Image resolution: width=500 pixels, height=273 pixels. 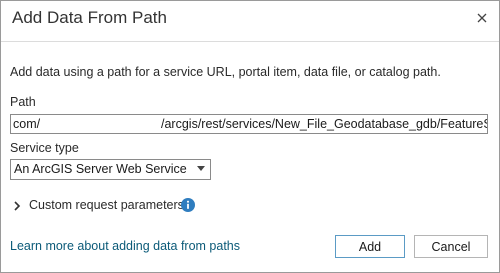 I want to click on close-icon, so click(x=482, y=18).